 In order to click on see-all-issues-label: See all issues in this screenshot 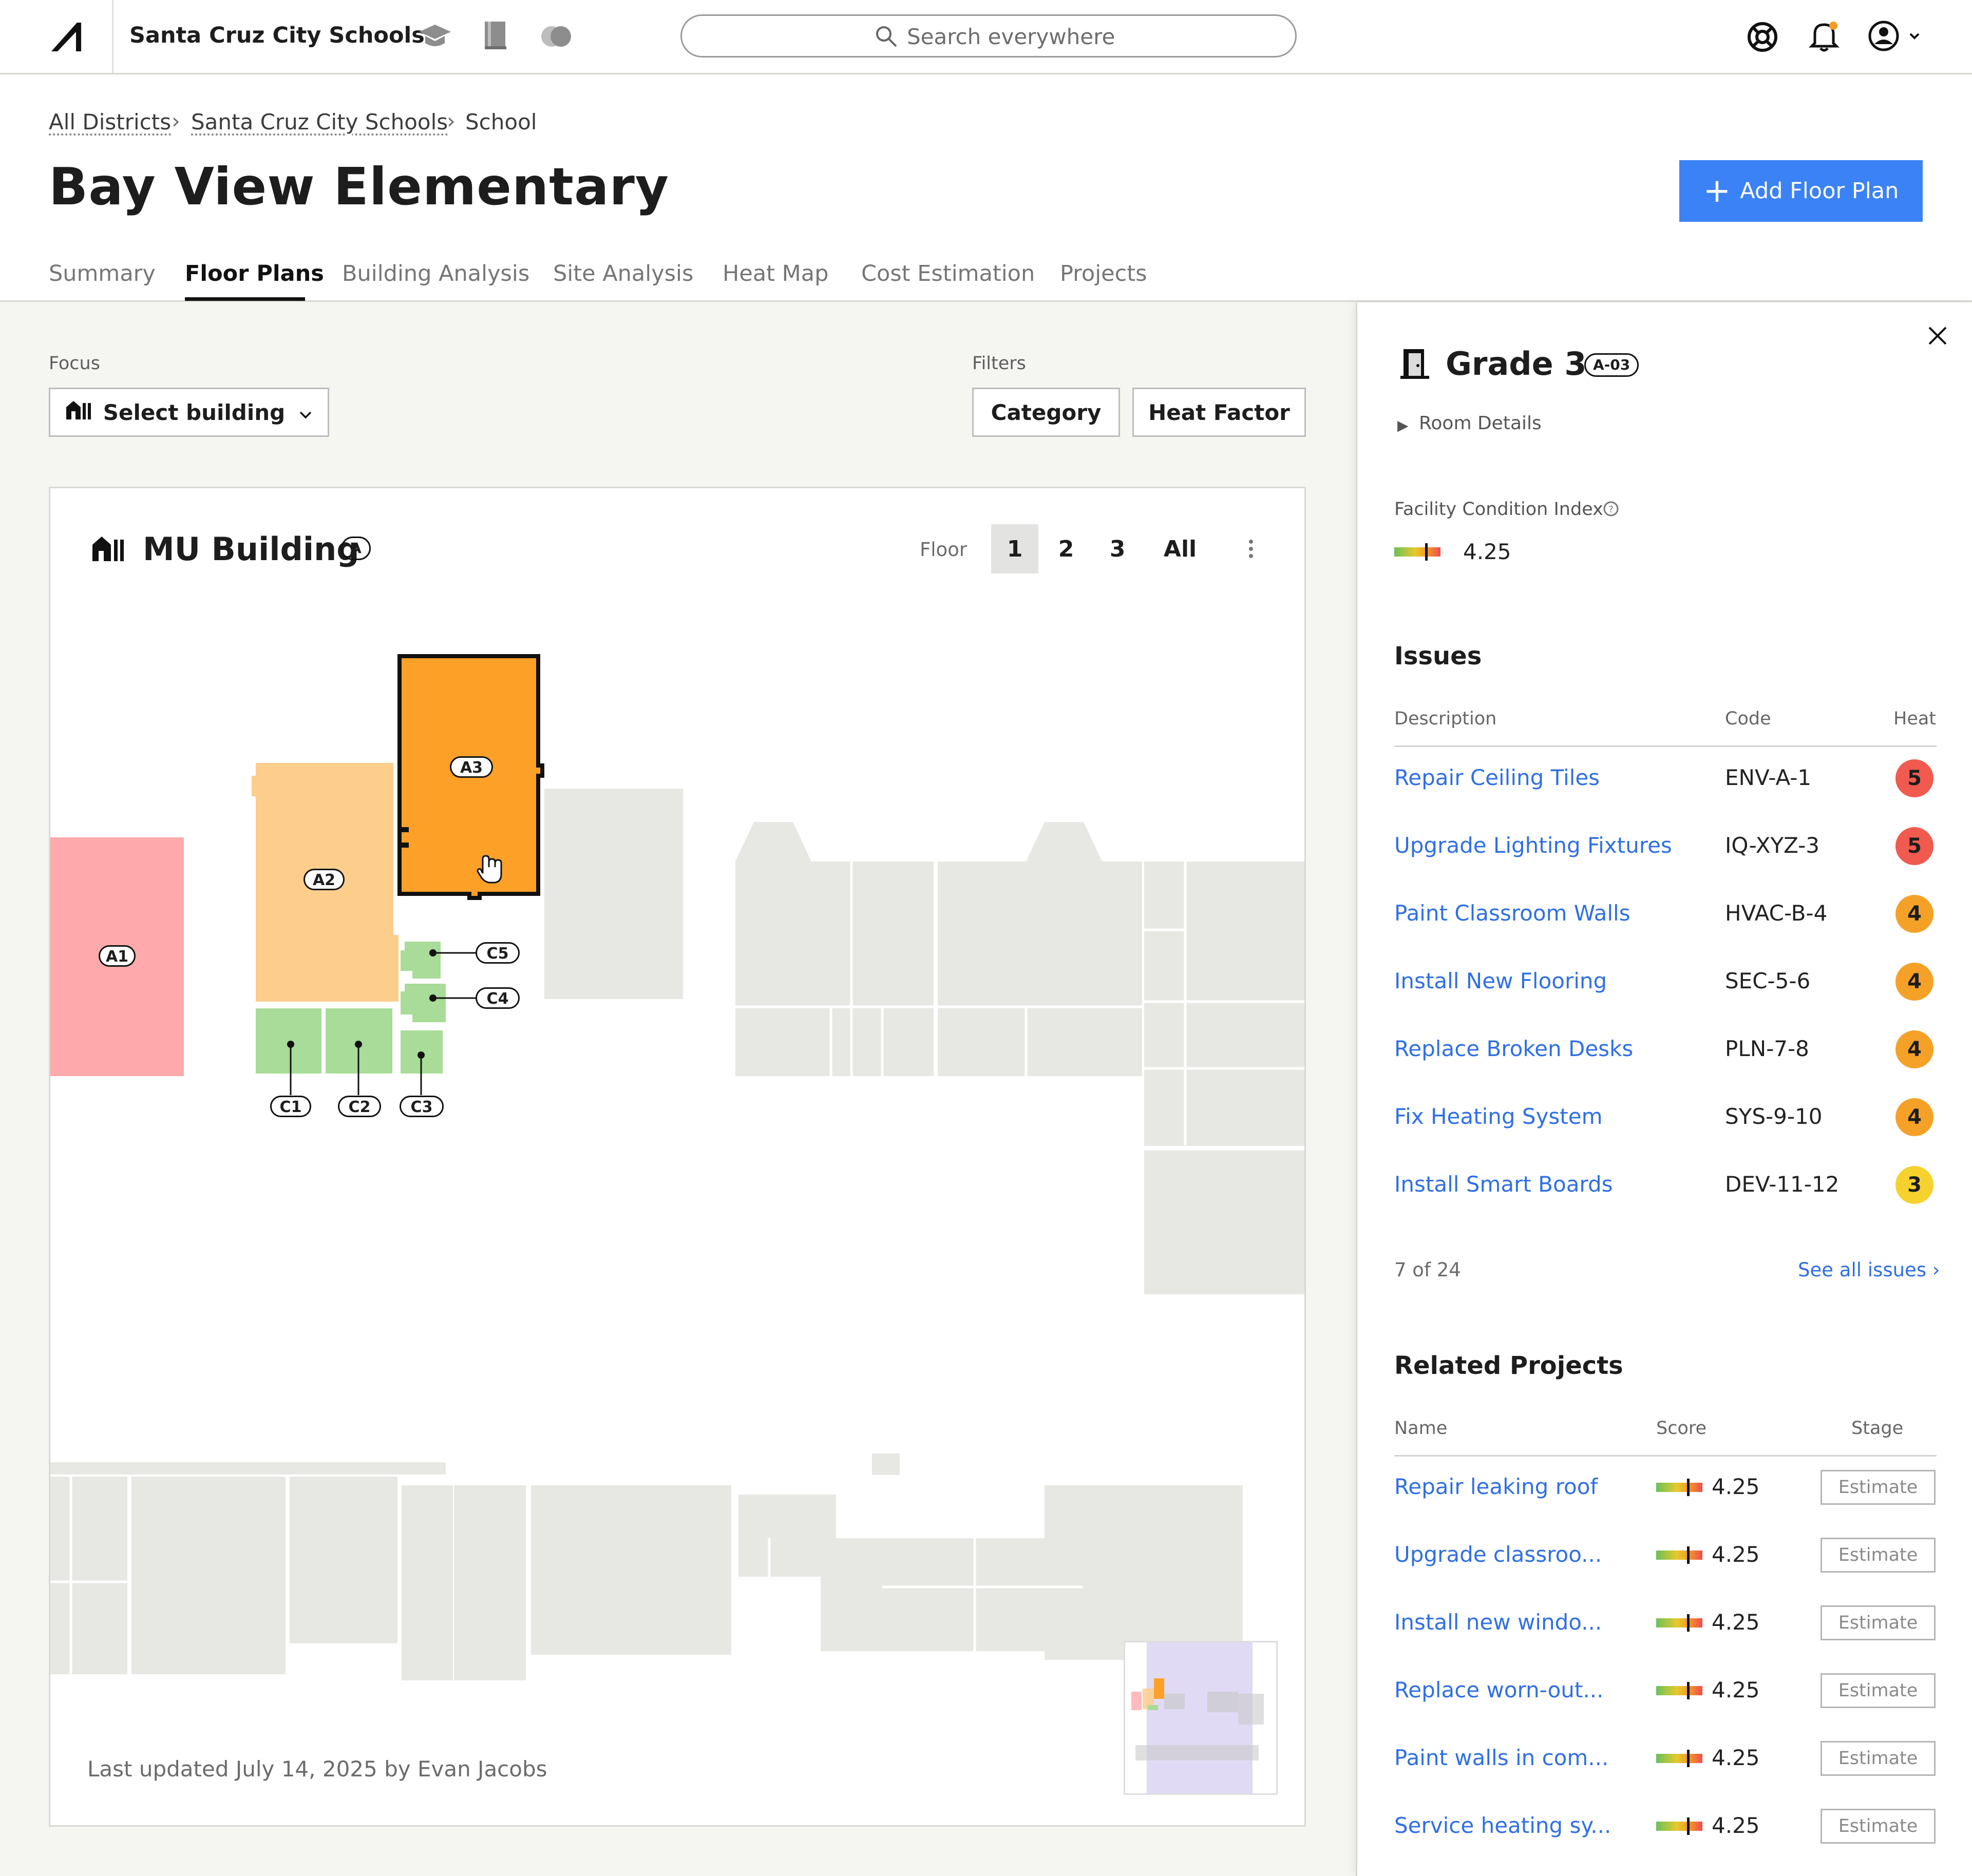, I will do `click(1862, 1270)`.